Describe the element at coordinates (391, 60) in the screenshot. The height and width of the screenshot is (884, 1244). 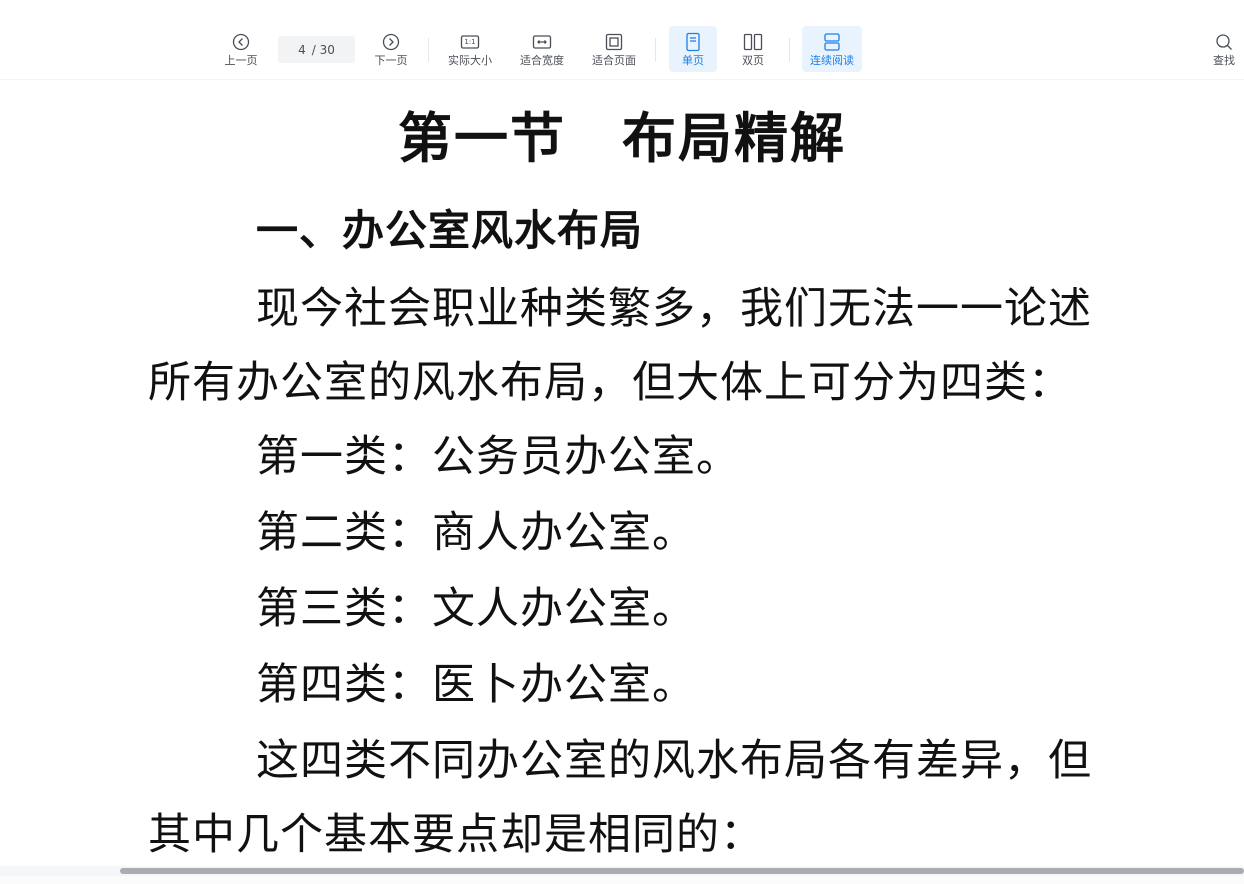
I see `next-page-label: 下一页` at that location.